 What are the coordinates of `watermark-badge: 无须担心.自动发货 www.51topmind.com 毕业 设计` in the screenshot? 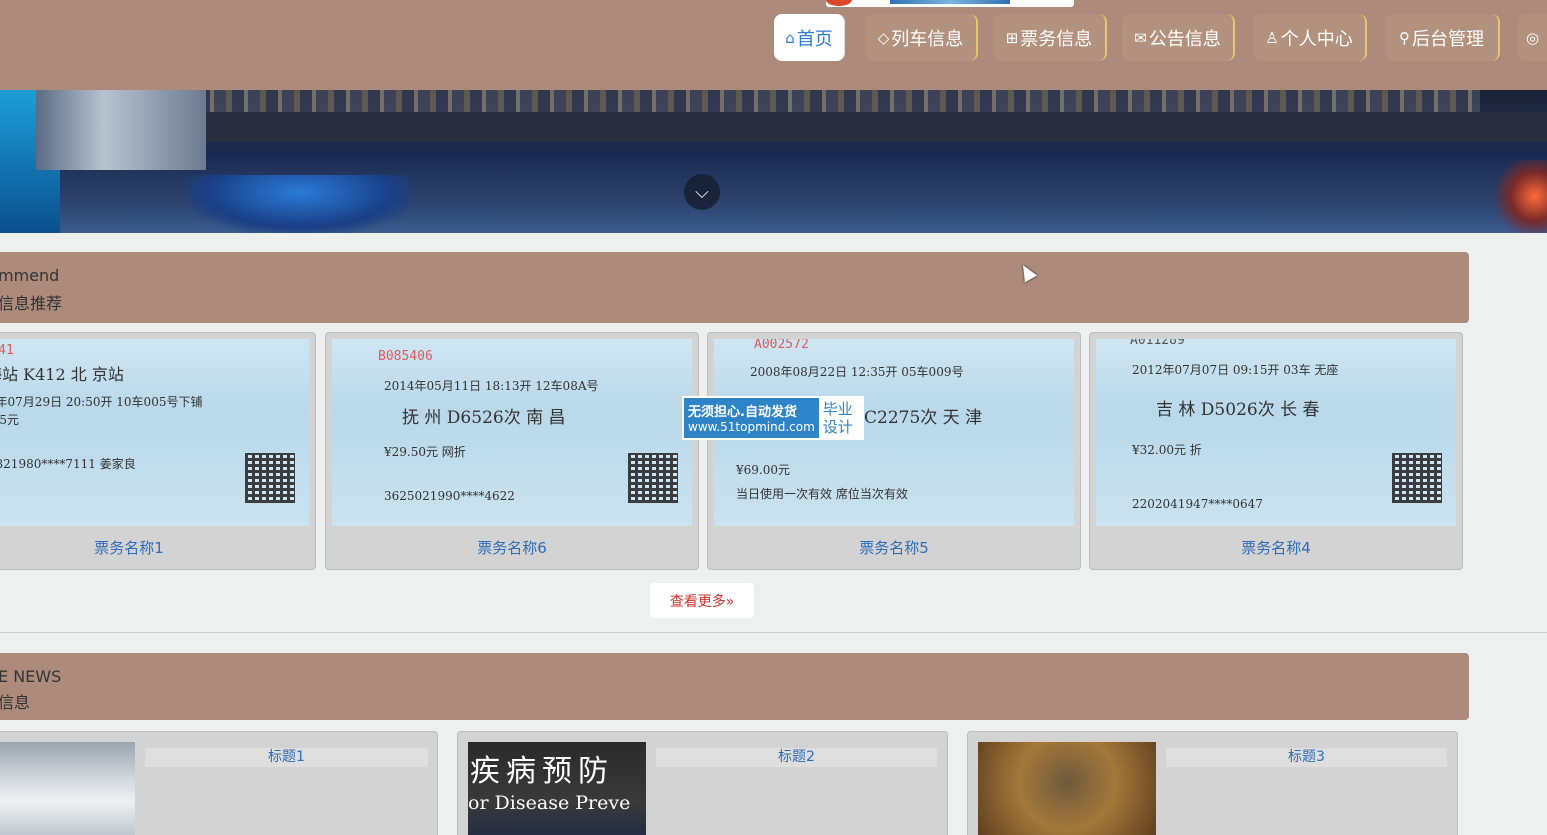 It's located at (773, 418).